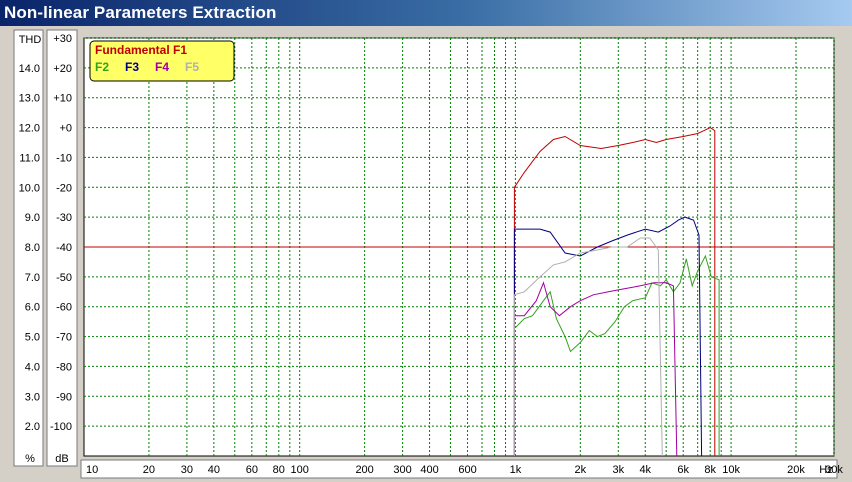  Describe the element at coordinates (187, 470) in the screenshot. I see `x-tick-label: 30` at that location.